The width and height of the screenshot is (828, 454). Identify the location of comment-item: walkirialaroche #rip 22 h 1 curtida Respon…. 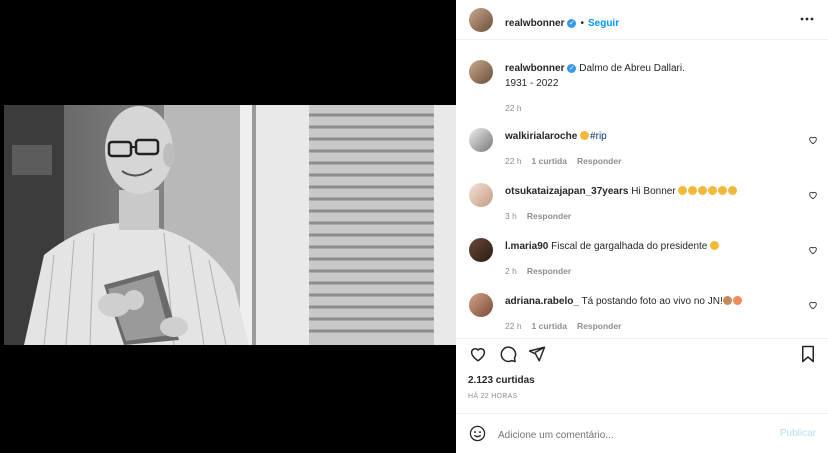
(650, 148).